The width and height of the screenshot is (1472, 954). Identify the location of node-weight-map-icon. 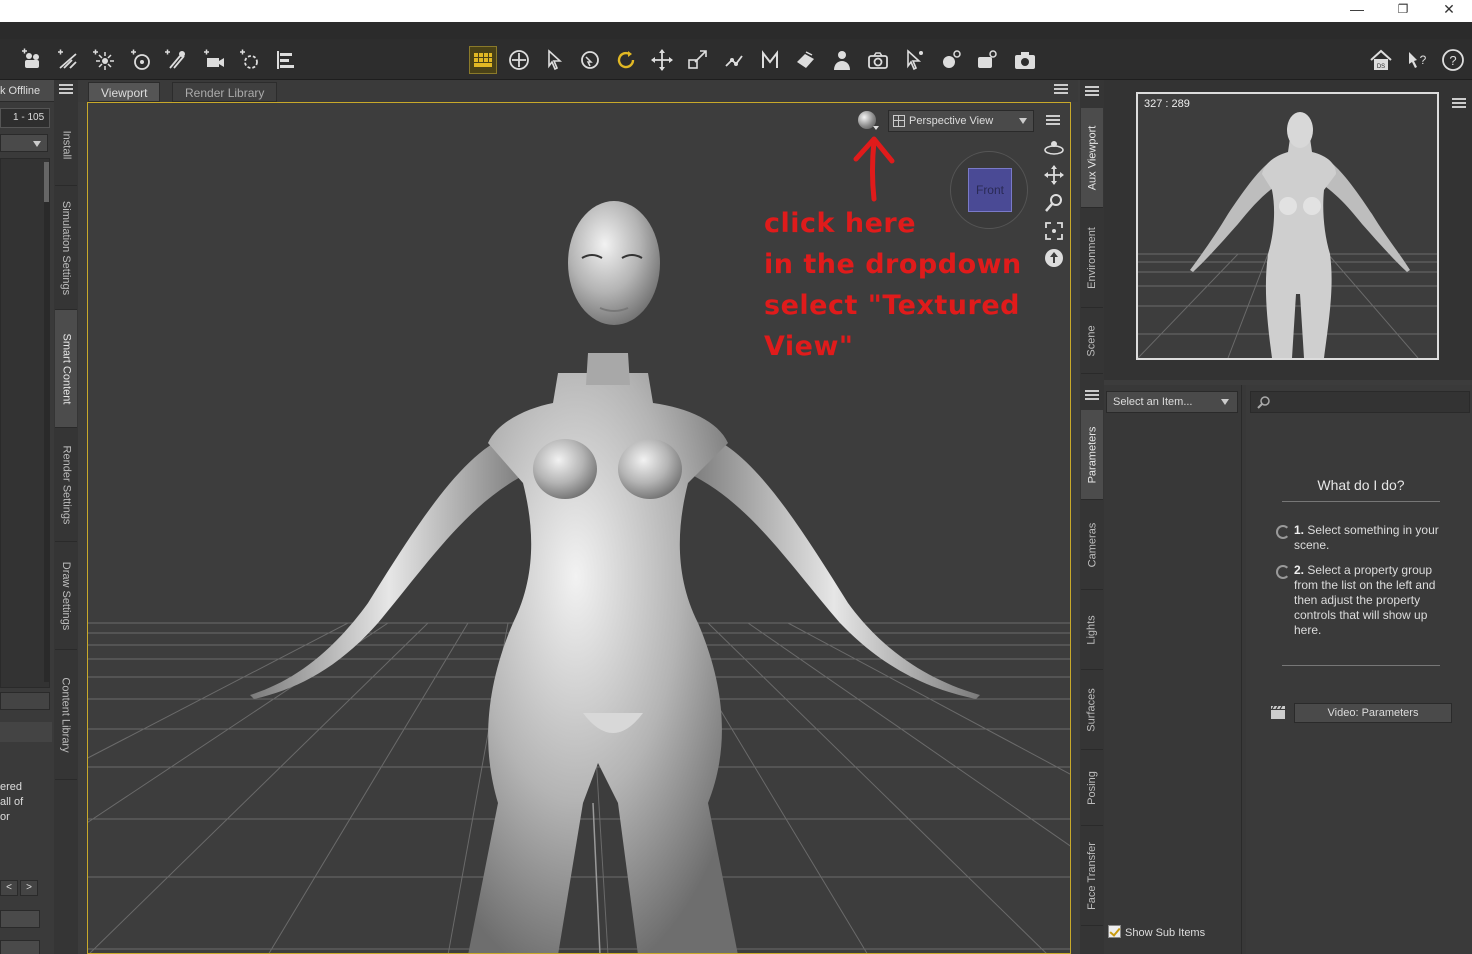
(483, 60).